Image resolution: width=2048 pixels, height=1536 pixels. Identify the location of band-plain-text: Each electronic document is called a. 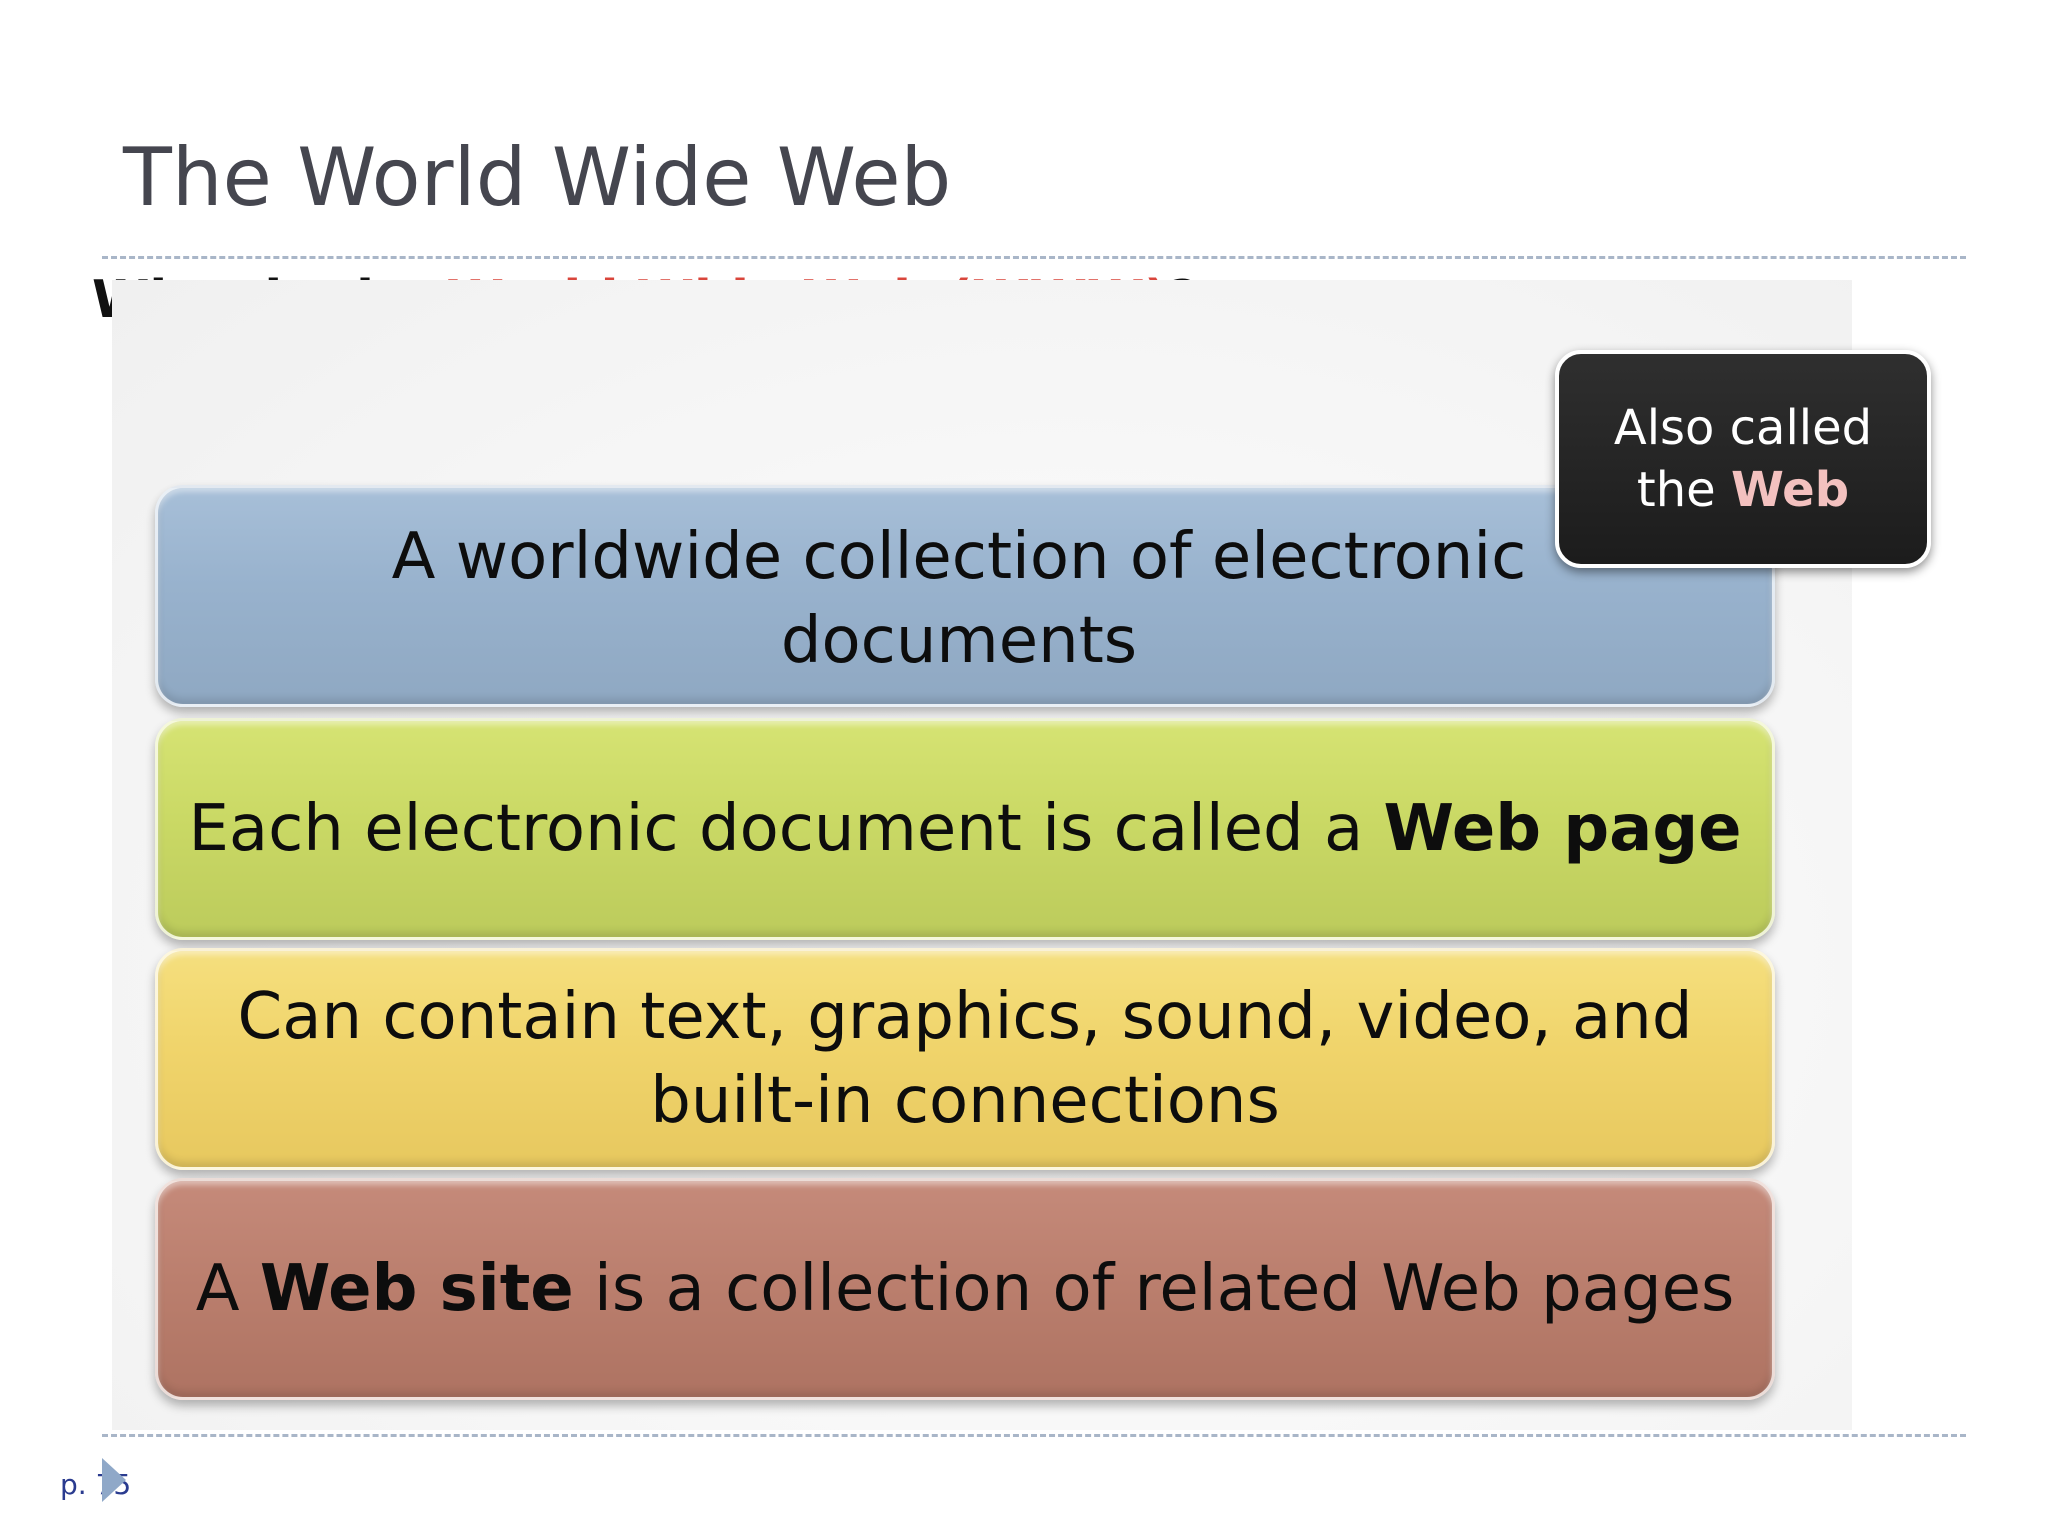
(786, 828).